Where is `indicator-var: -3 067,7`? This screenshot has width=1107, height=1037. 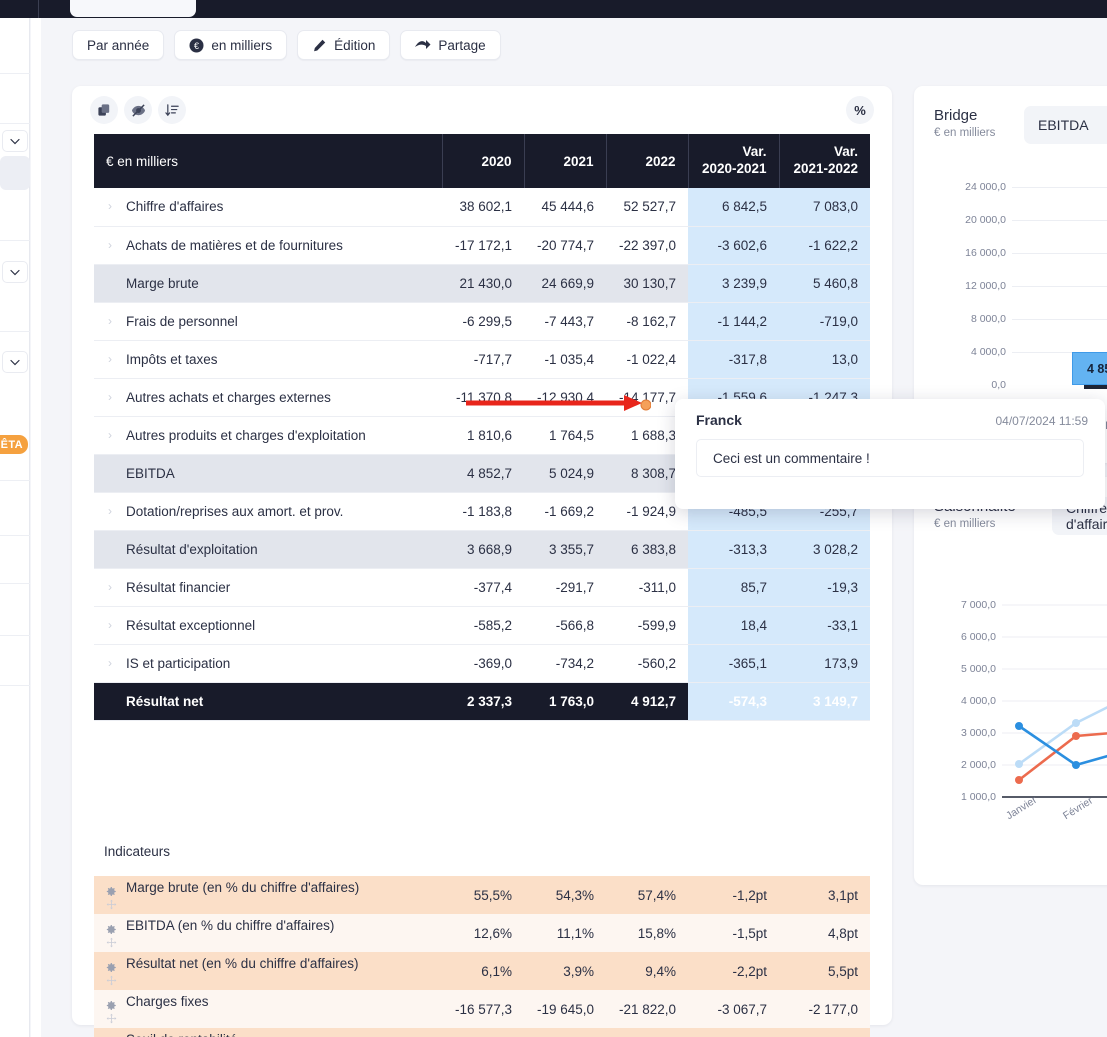 indicator-var: -3 067,7 is located at coordinates (733, 1009).